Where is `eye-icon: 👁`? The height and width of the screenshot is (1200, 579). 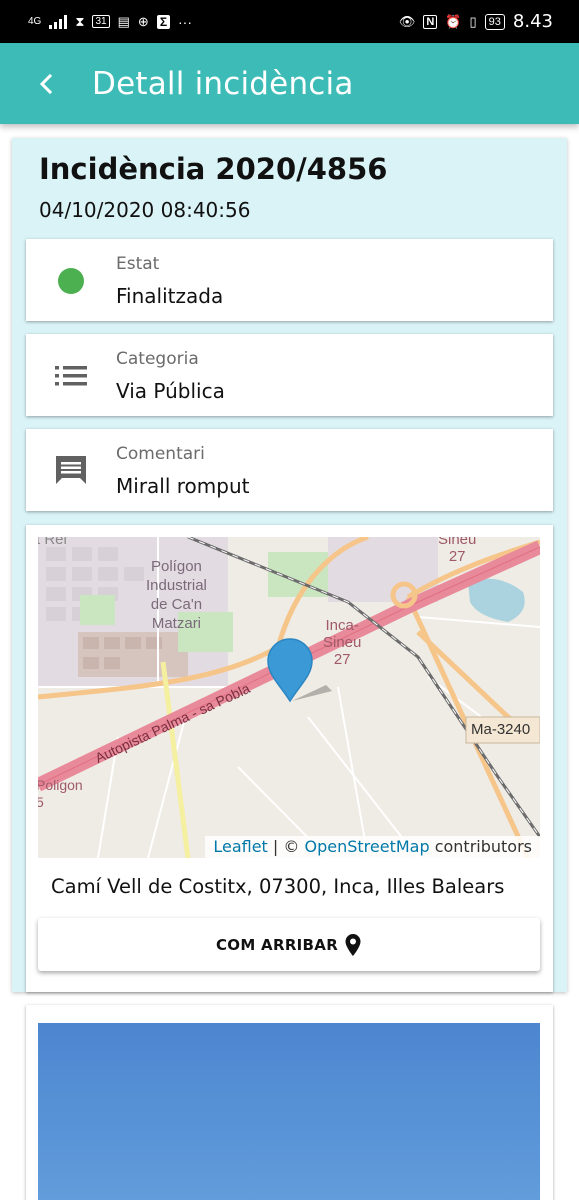
eye-icon: 👁 is located at coordinates (407, 21).